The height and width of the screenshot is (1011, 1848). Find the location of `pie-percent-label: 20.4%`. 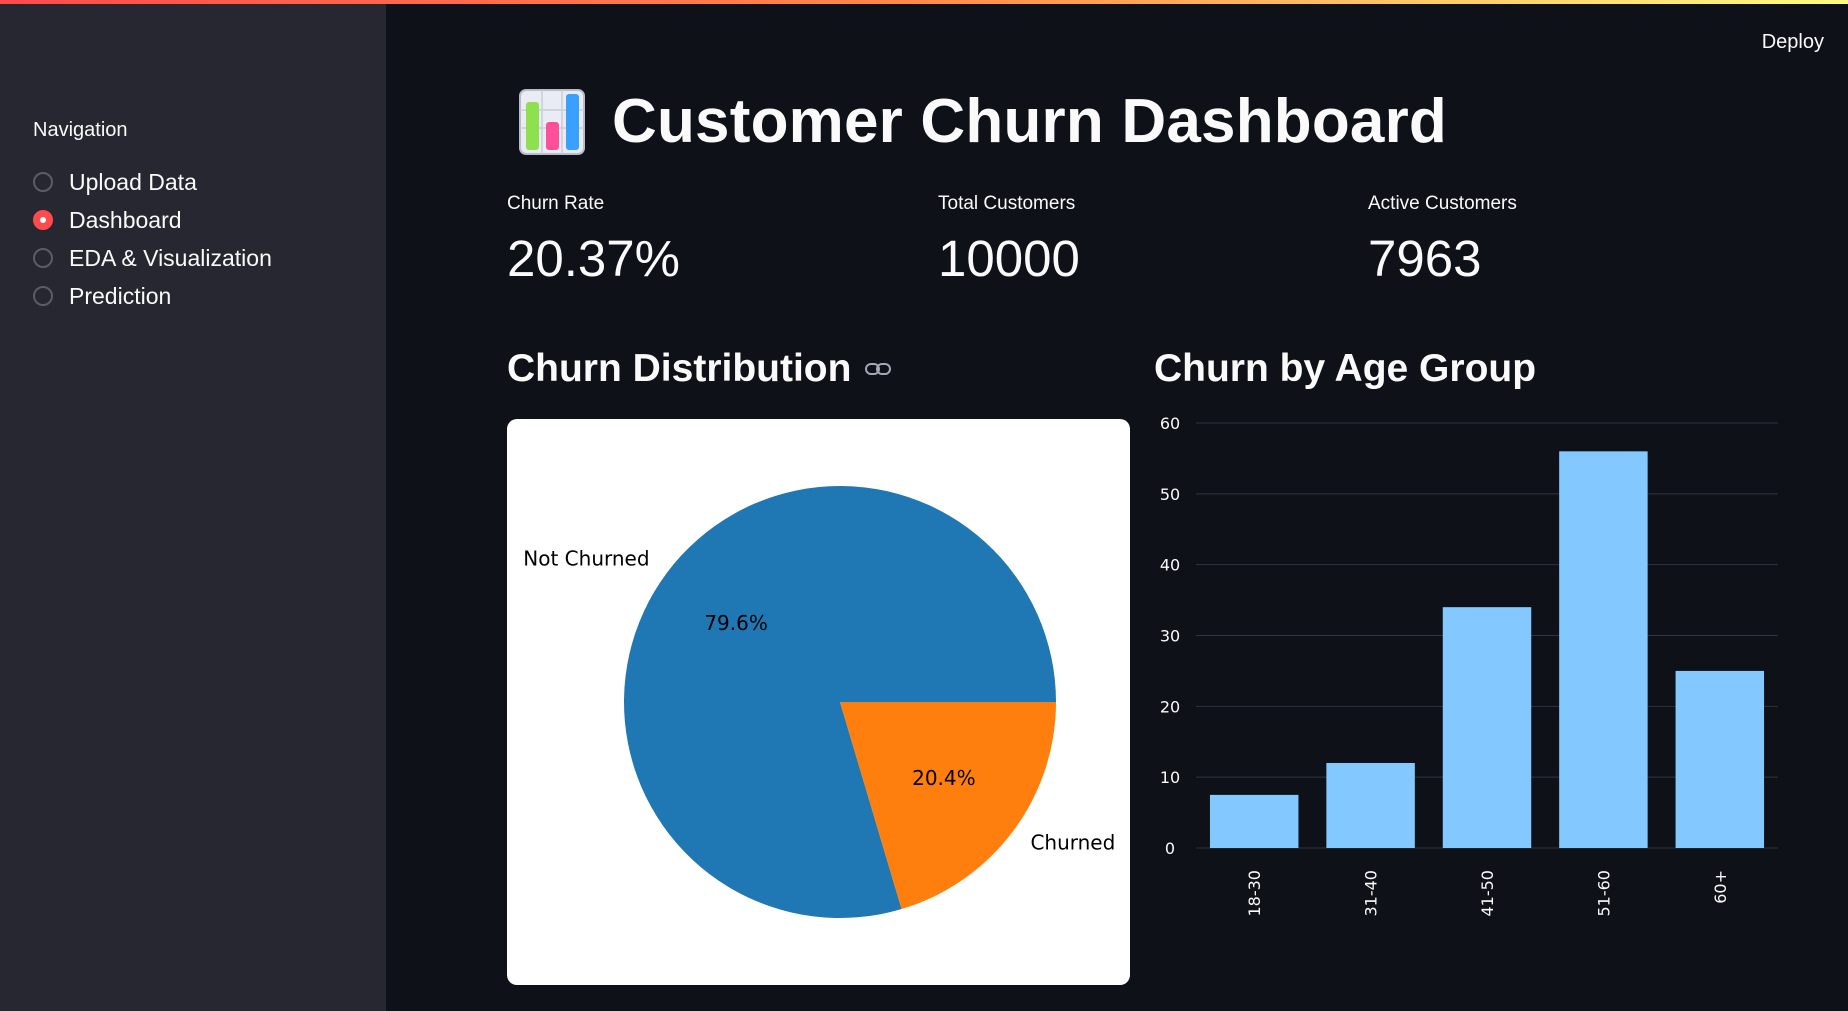

pie-percent-label: 20.4% is located at coordinates (944, 778).